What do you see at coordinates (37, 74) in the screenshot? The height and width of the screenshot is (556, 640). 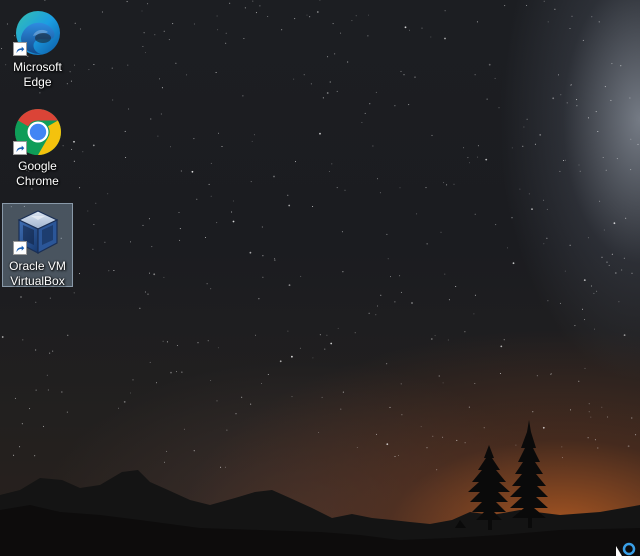 I see `desktop-icon-label: Microsoft Edge` at bounding box center [37, 74].